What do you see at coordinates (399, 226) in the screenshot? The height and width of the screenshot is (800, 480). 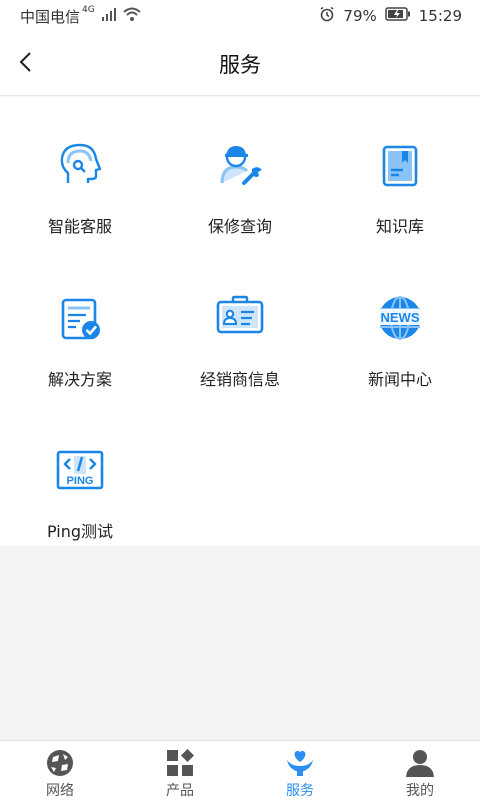 I see `service-label: 知识库` at bounding box center [399, 226].